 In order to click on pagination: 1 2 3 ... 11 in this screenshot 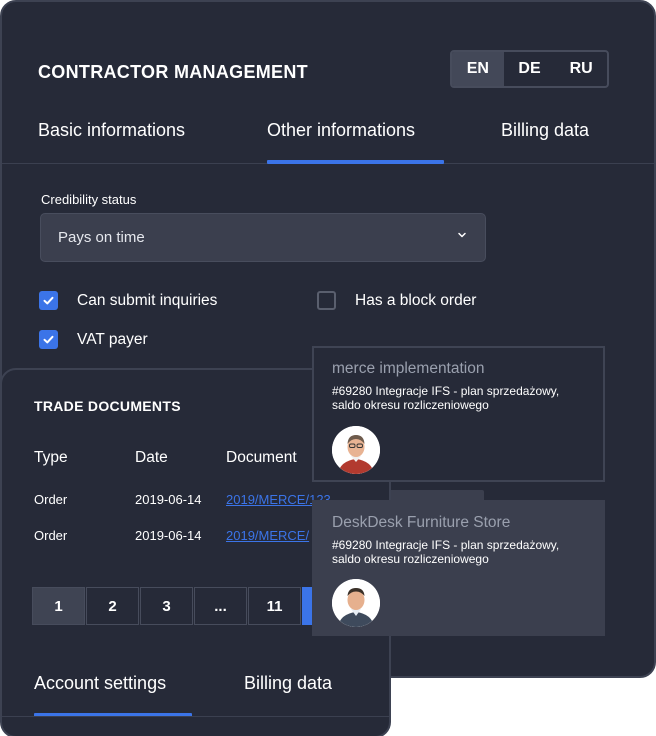, I will do `click(194, 606)`.